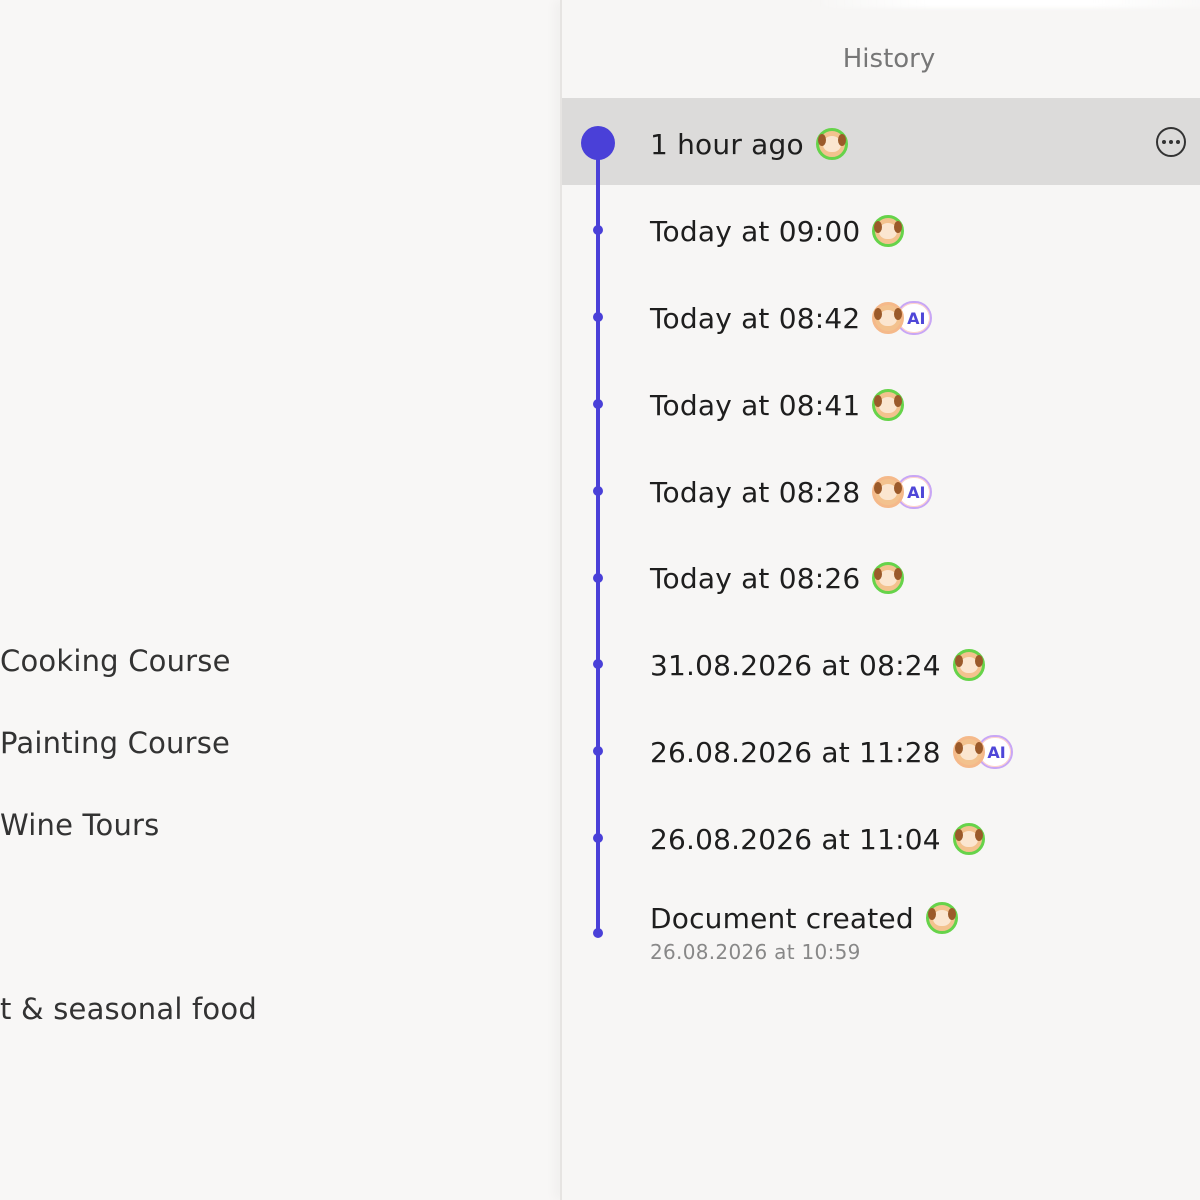 The image size is (1200, 1200). I want to click on current-version-dot, so click(598, 143).